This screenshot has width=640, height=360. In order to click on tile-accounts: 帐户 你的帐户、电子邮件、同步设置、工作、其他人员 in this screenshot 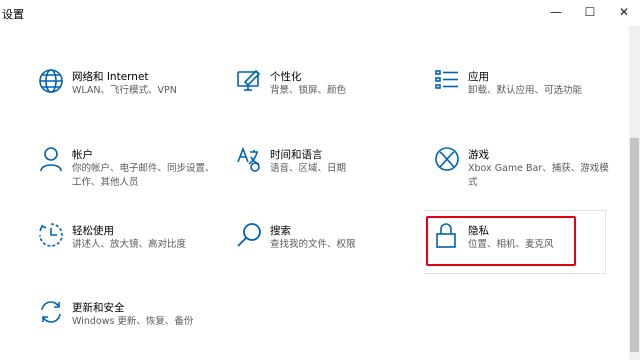, I will do `click(126, 169)`.